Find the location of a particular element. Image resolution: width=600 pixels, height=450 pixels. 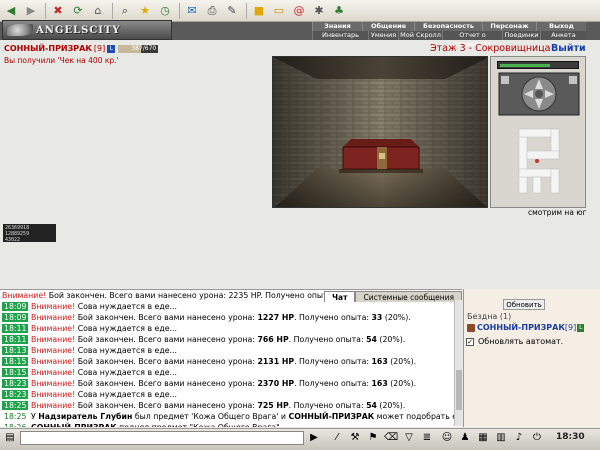

favorites-icon: ★ is located at coordinates (145, 11).